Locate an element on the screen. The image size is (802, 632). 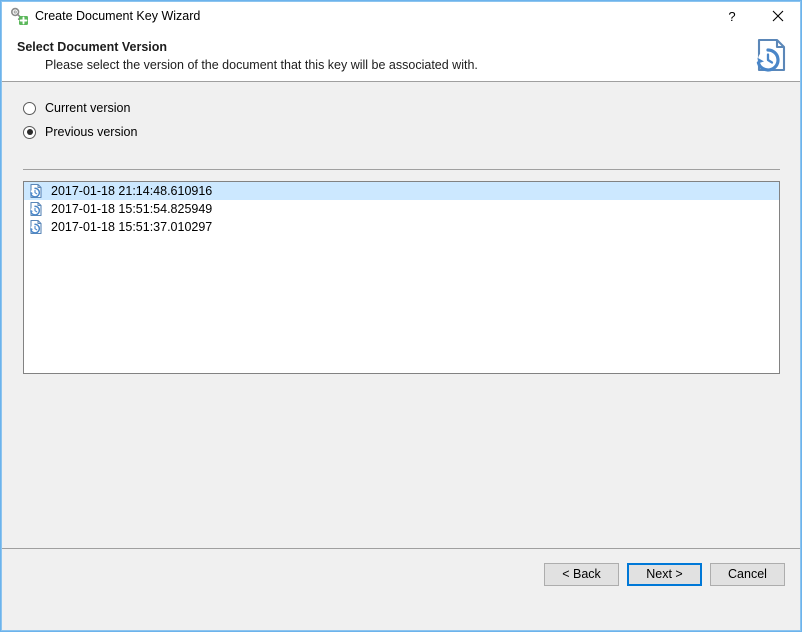
cancel-button: Cancel is located at coordinates (747, 574).